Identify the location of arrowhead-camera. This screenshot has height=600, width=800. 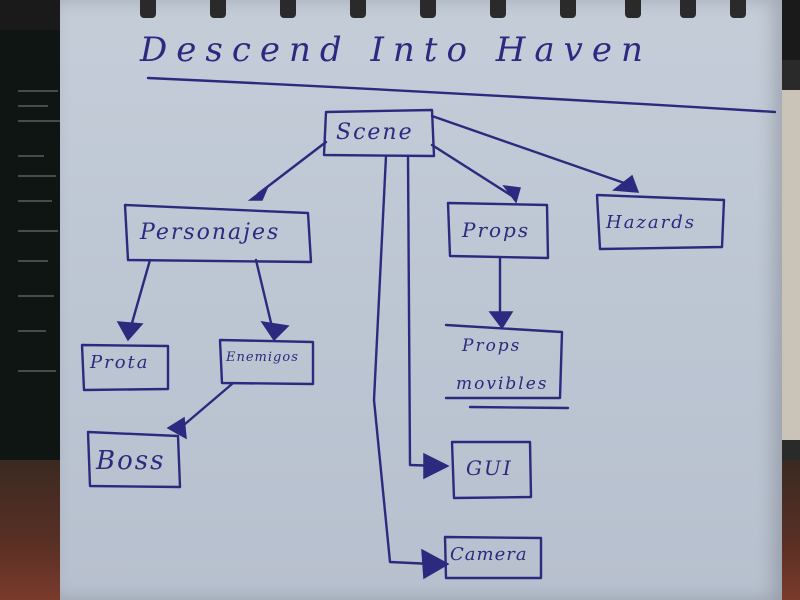
(435, 564).